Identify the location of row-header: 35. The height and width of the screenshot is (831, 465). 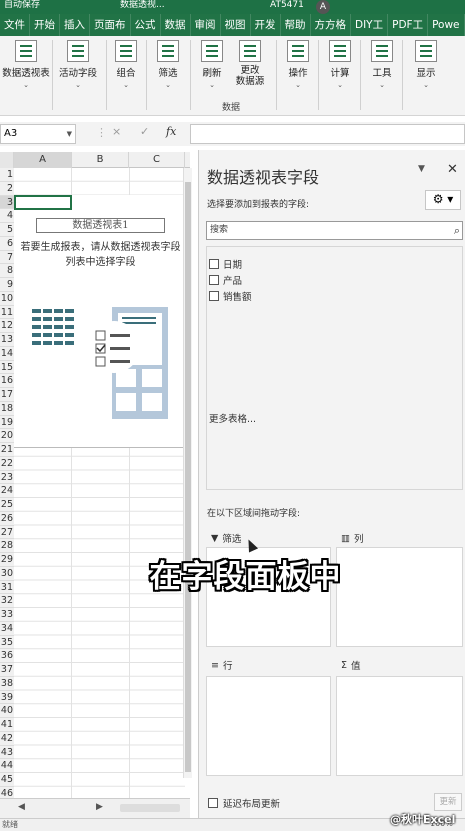
(7, 642).